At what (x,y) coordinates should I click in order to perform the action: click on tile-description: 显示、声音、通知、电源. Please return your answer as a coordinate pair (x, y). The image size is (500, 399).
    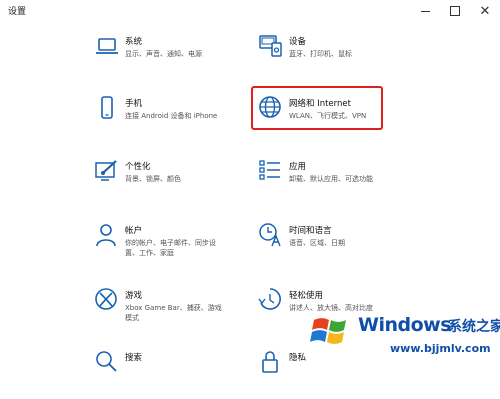
    Looking at the image, I should click on (163, 54).